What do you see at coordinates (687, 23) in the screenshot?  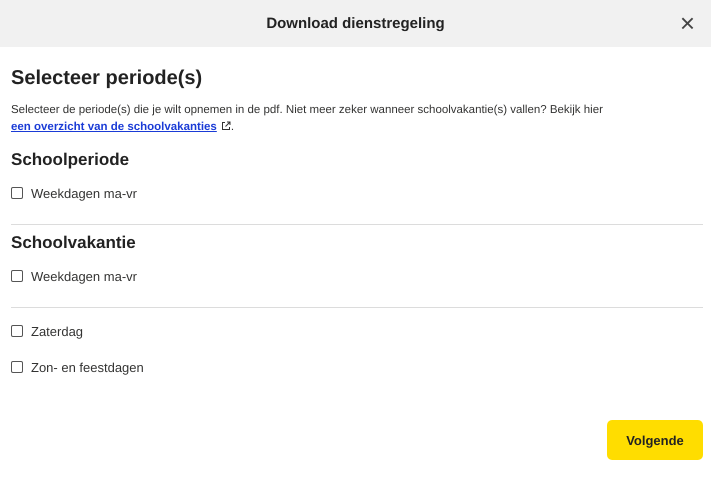 I see `close-button: ×` at bounding box center [687, 23].